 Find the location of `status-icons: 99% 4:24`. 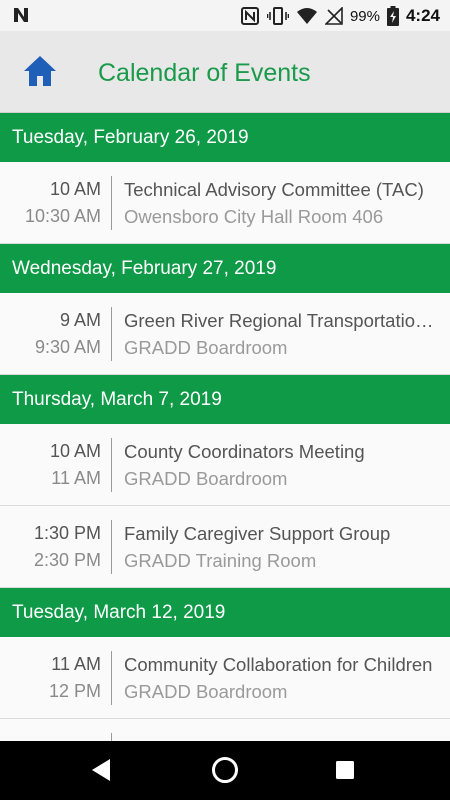

status-icons: 99% 4:24 is located at coordinates (340, 16).